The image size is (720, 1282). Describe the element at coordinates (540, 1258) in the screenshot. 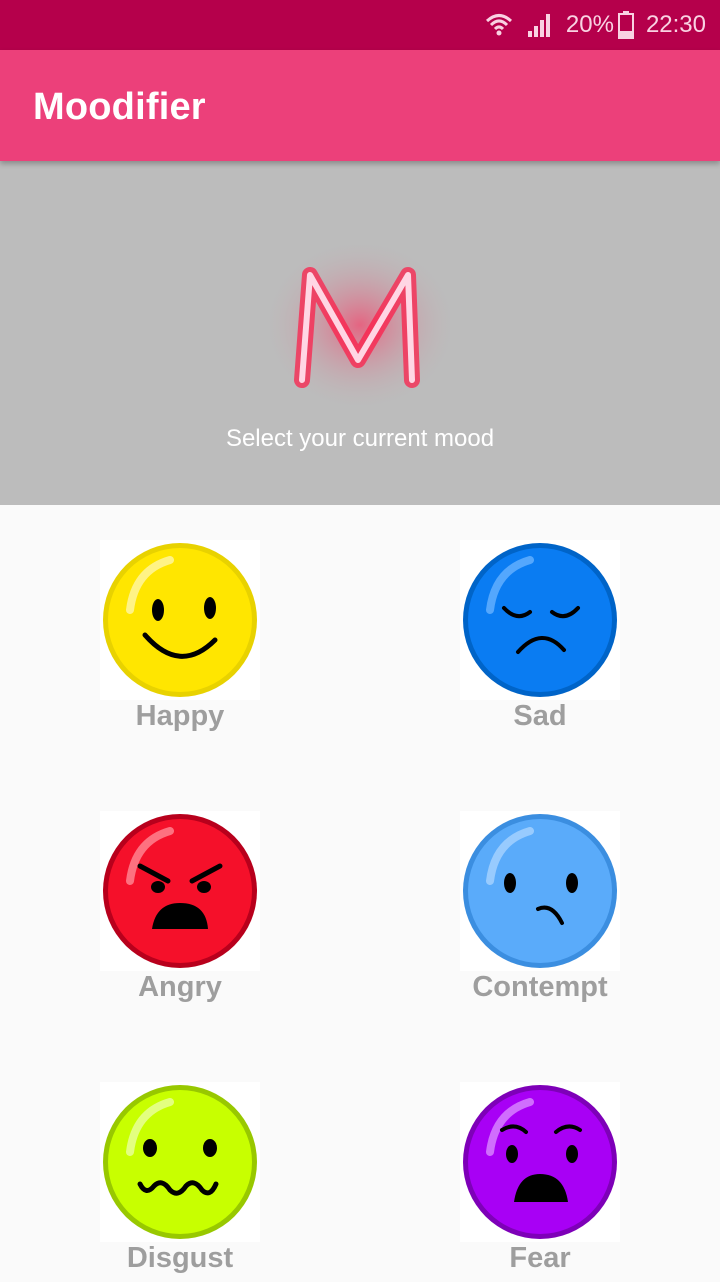

I see `mood-label-fear: Fear` at that location.